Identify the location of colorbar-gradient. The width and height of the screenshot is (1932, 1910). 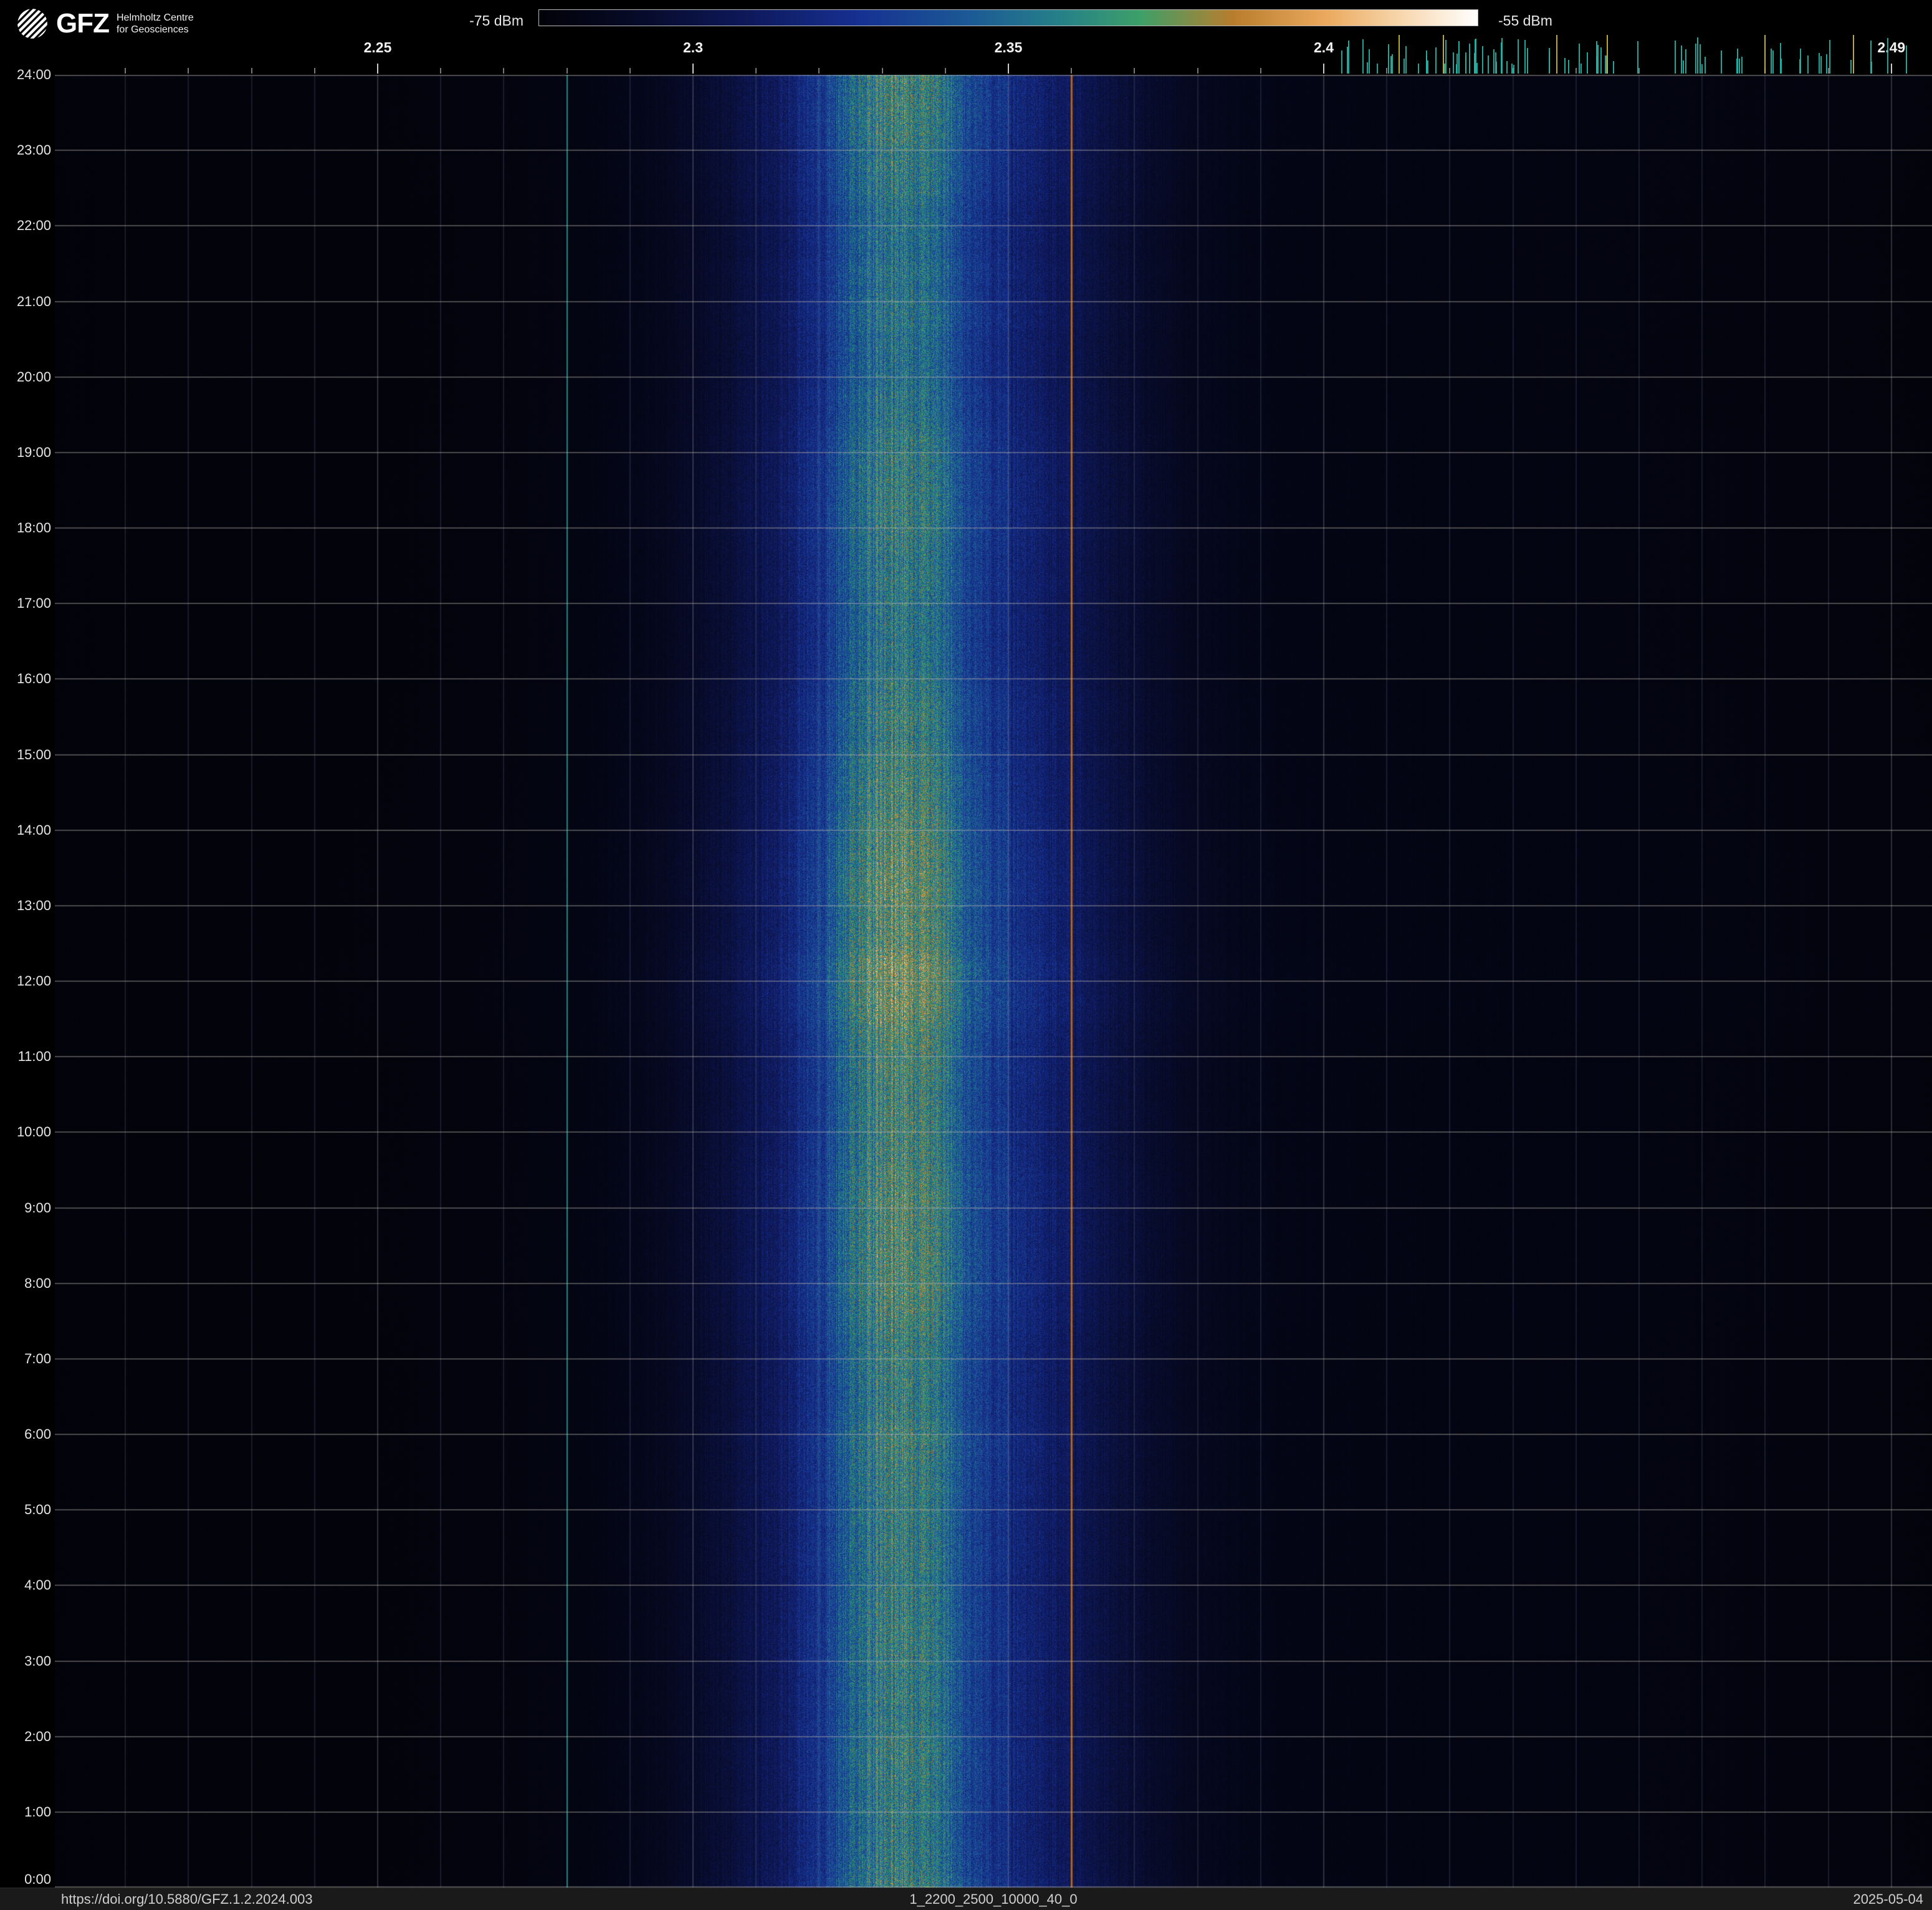
(1008, 17).